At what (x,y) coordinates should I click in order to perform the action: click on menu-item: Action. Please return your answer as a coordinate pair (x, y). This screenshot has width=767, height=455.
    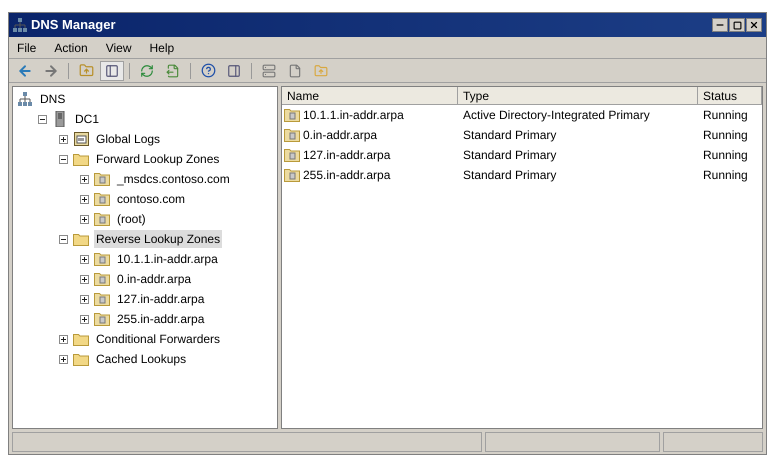
    Looking at the image, I should click on (71, 47).